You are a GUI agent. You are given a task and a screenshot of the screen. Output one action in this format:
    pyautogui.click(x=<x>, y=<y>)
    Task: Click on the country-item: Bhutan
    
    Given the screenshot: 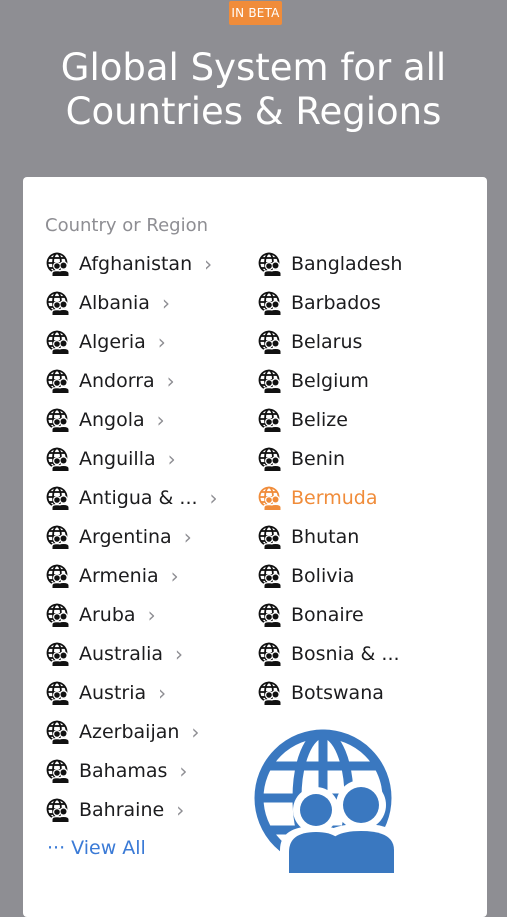 What is the action you would take?
    pyautogui.click(x=330, y=536)
    